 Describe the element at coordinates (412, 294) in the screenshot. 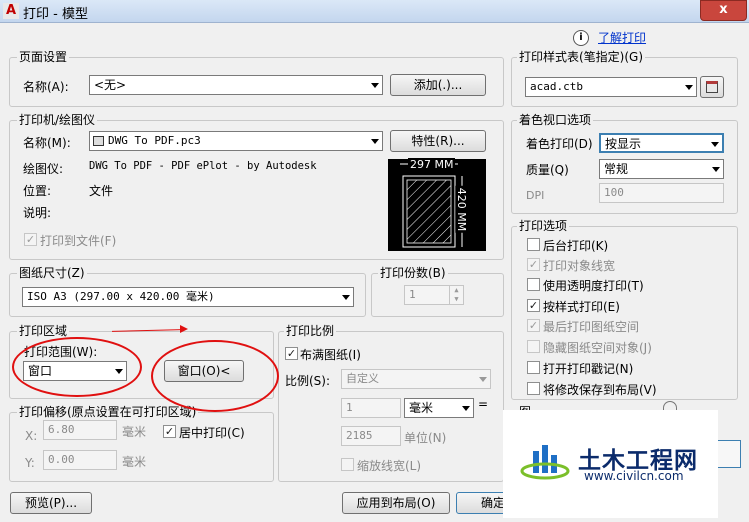

I see `copies-value: 1` at that location.